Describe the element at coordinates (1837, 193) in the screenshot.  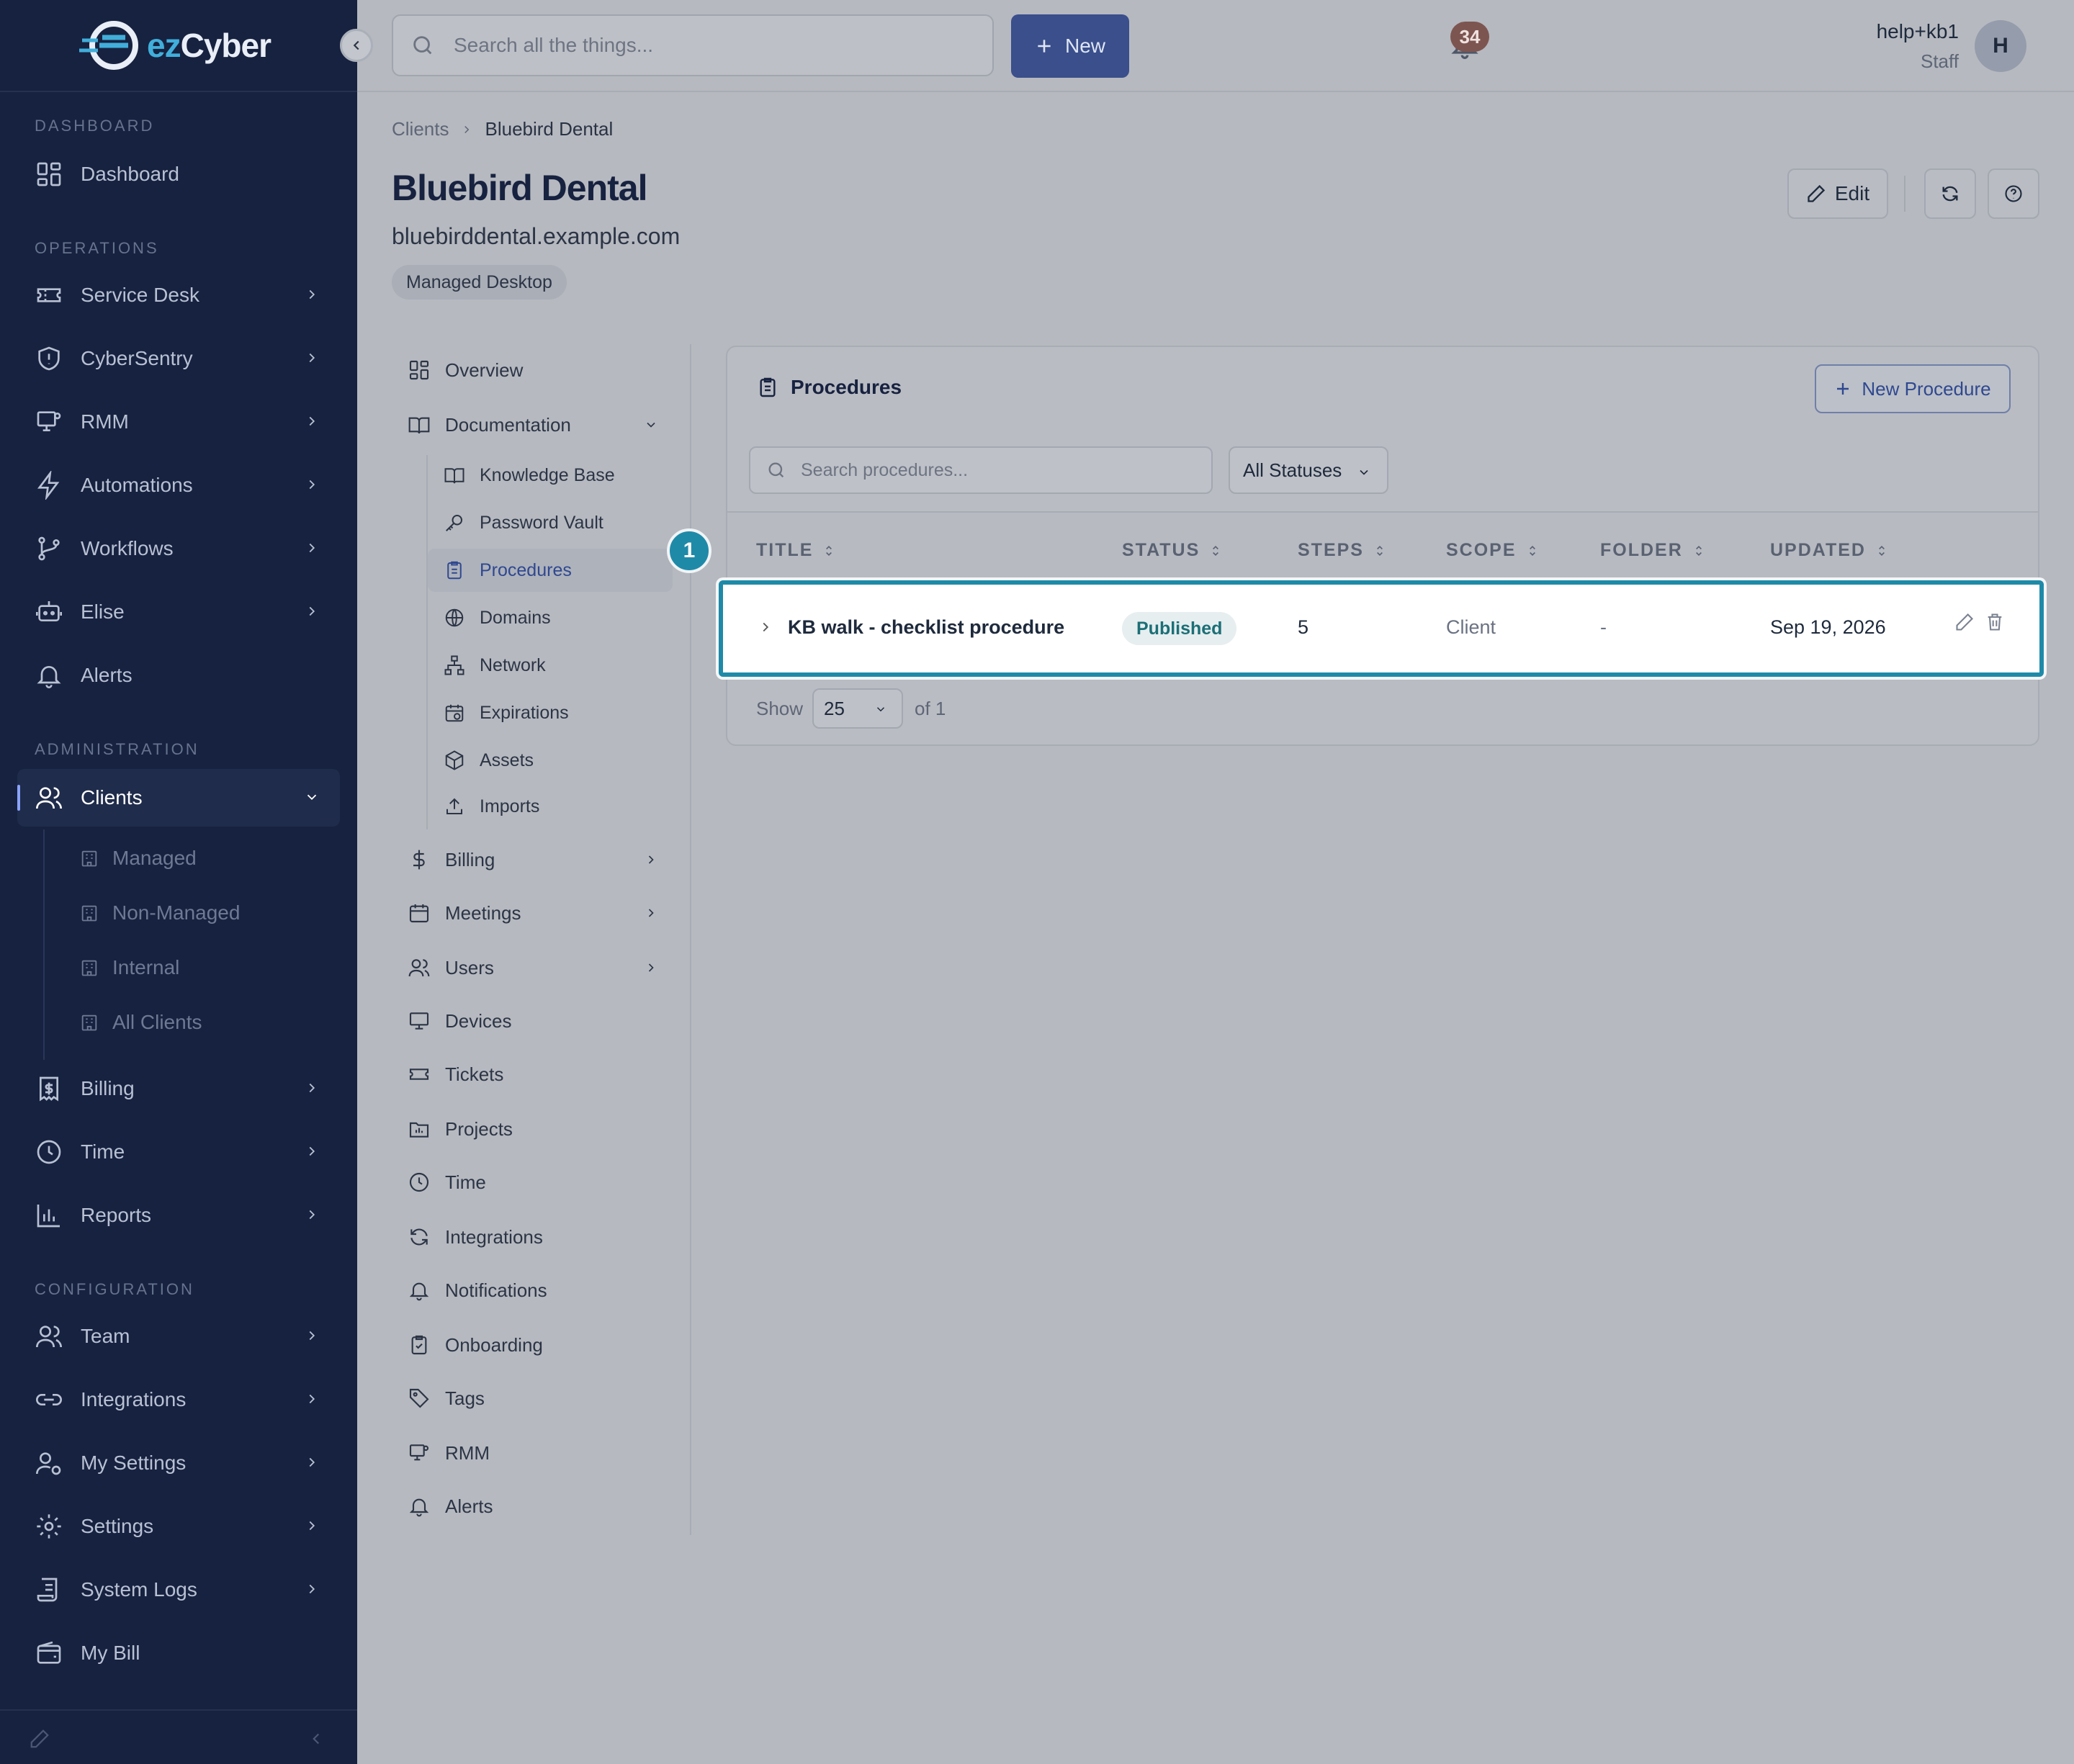
I see `edit-button: Edit` at that location.